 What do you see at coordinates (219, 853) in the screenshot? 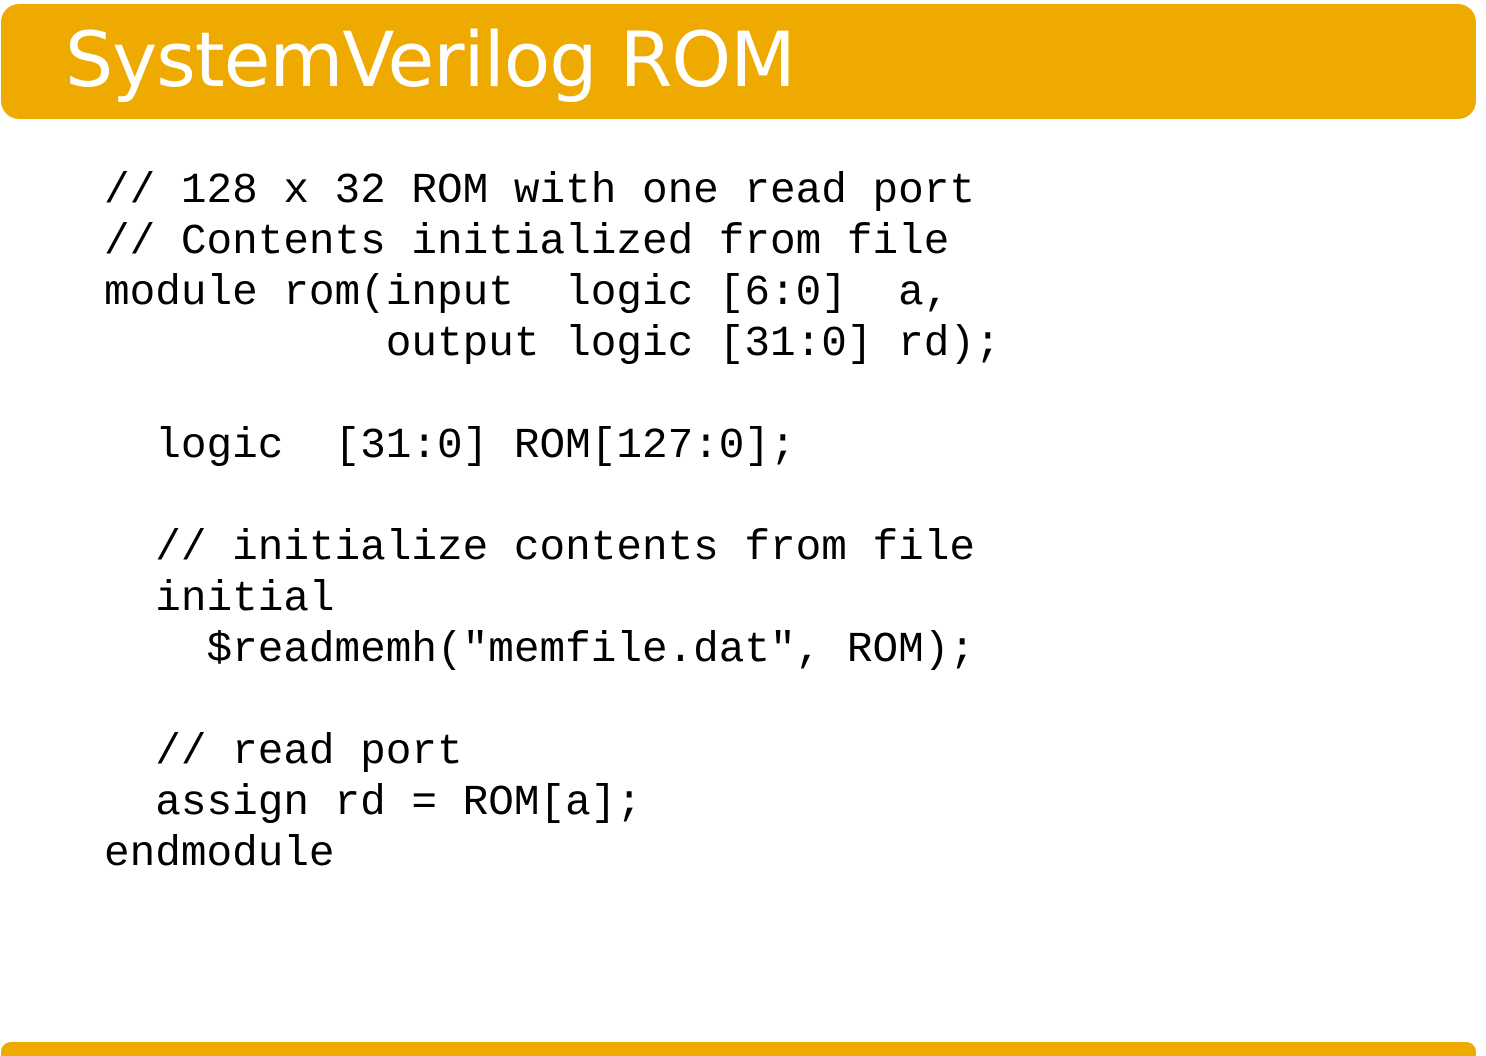
I see `code-line: endmodule` at bounding box center [219, 853].